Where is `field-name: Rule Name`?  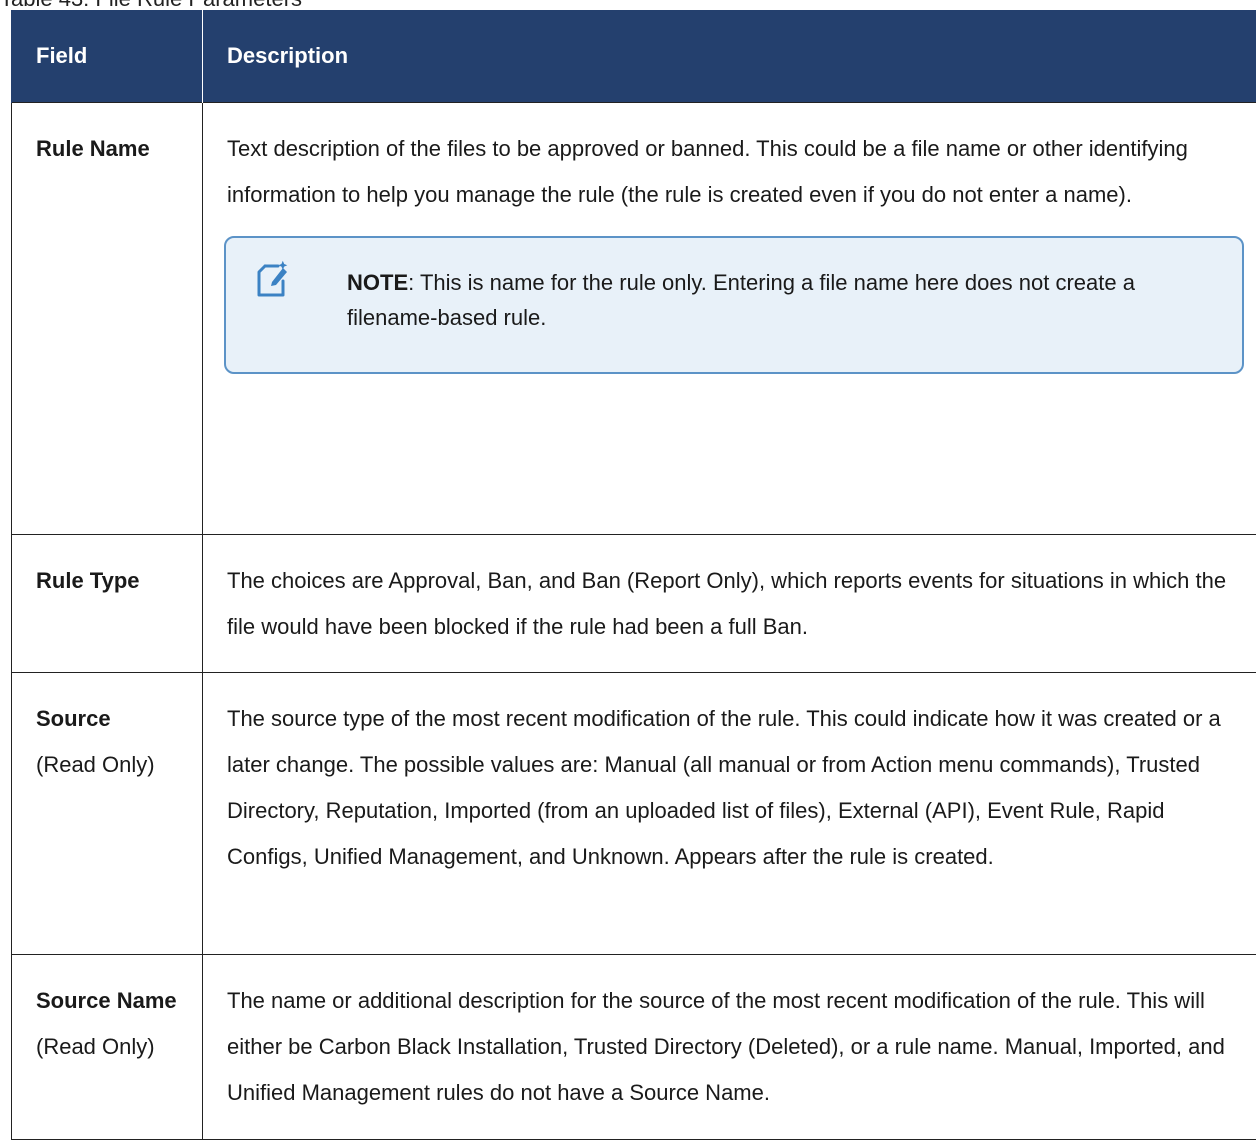 field-name: Rule Name is located at coordinates (114, 149).